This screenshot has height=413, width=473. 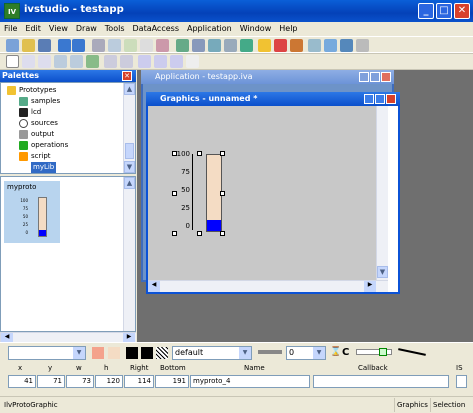 What do you see at coordinates (44, 45) in the screenshot?
I see `save-icon` at bounding box center [44, 45].